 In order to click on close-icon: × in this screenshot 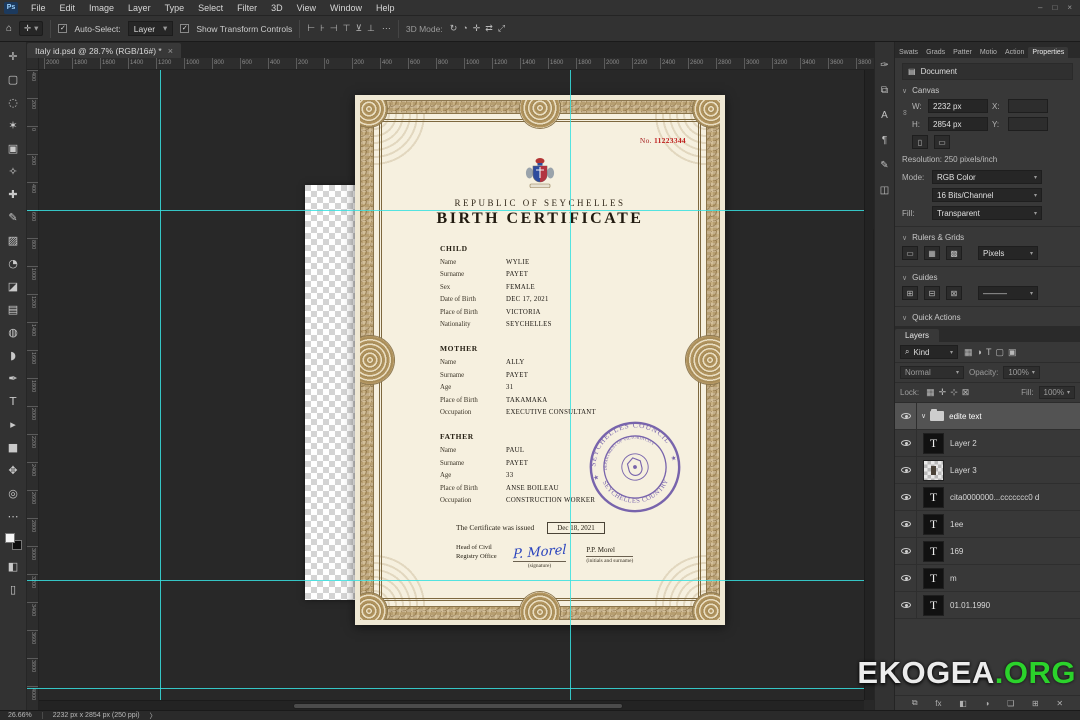, I will do `click(170, 51)`.